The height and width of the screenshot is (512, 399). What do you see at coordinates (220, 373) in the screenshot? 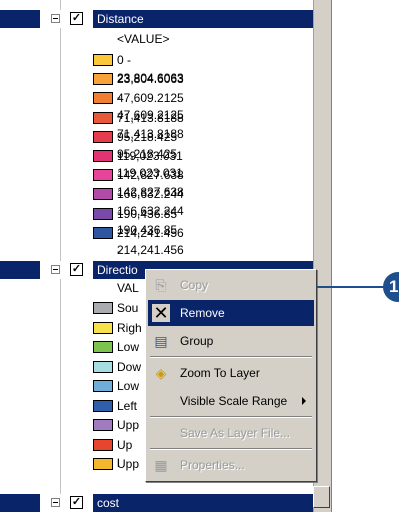
I see `menu-item-label: Zoom To Layer` at bounding box center [220, 373].